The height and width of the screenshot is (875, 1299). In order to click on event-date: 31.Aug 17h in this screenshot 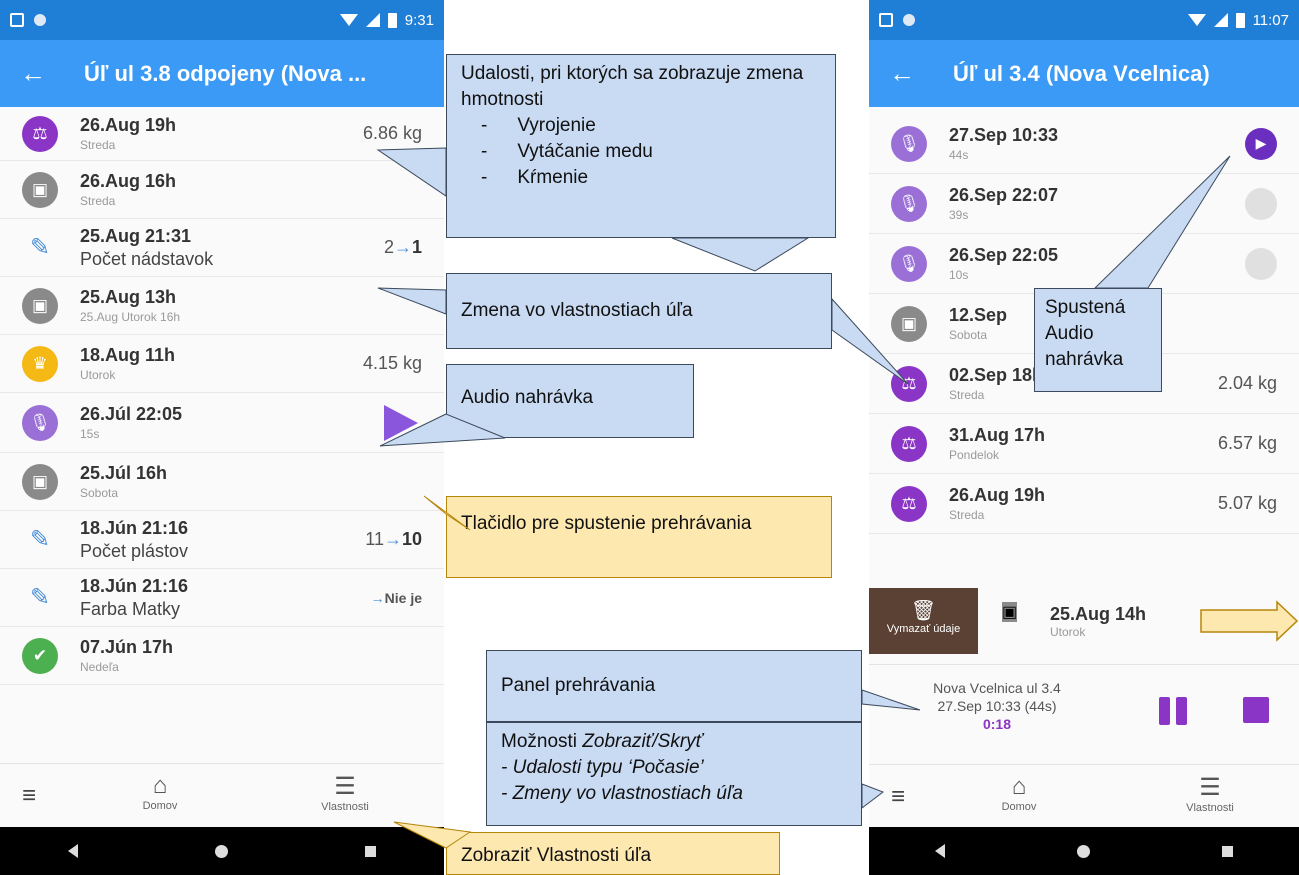, I will do `click(997, 435)`.